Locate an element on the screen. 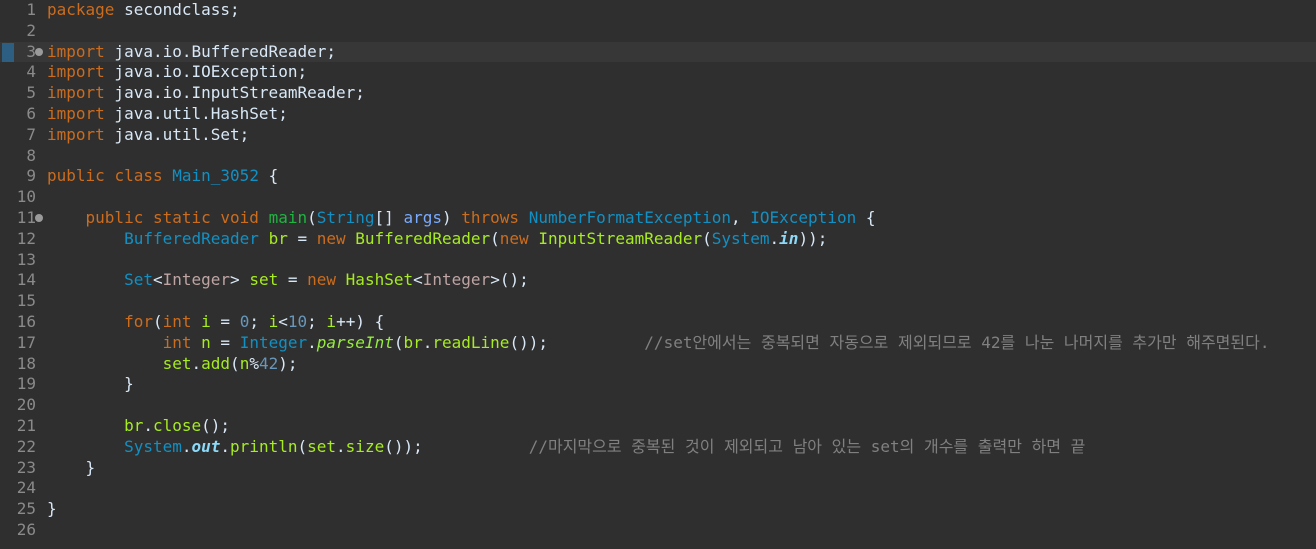 The height and width of the screenshot is (549, 1316). code-token: IOException is located at coordinates (803, 217).